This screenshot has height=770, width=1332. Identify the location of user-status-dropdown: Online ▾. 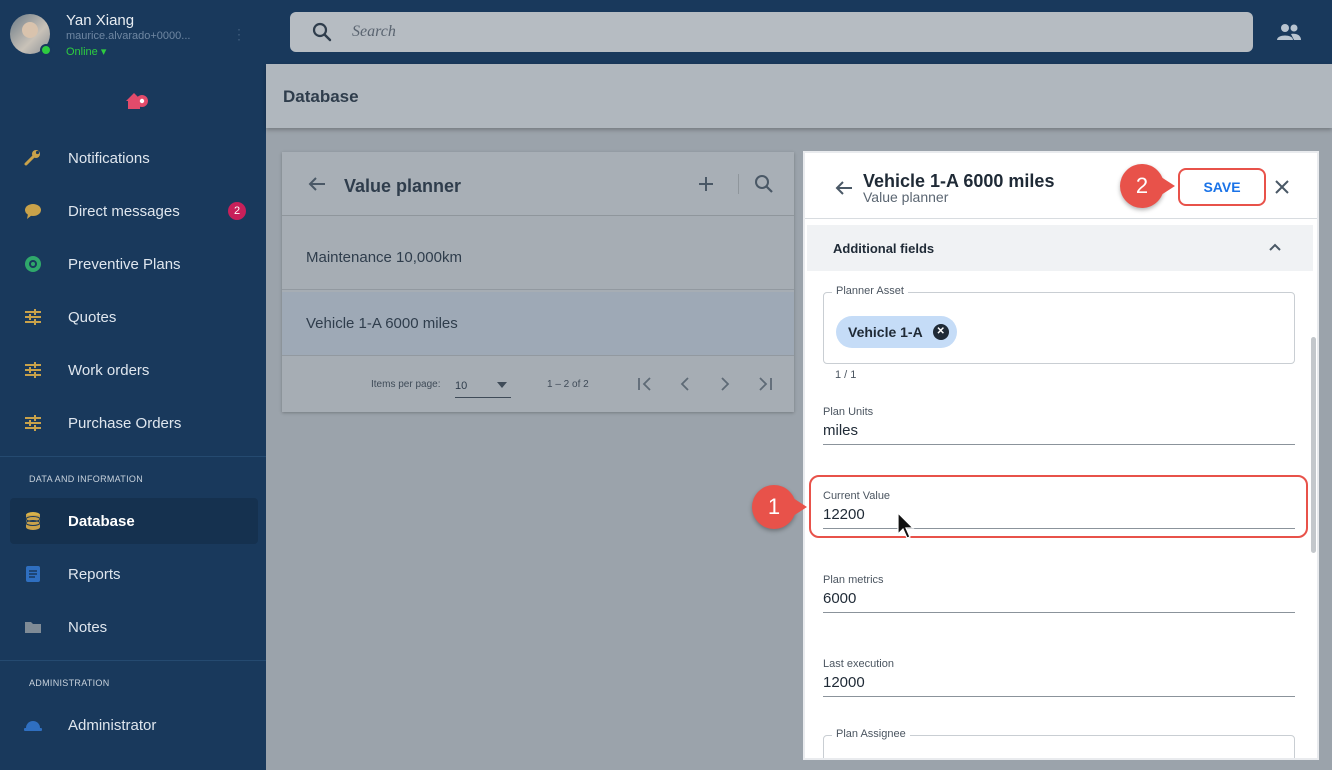
(86, 51).